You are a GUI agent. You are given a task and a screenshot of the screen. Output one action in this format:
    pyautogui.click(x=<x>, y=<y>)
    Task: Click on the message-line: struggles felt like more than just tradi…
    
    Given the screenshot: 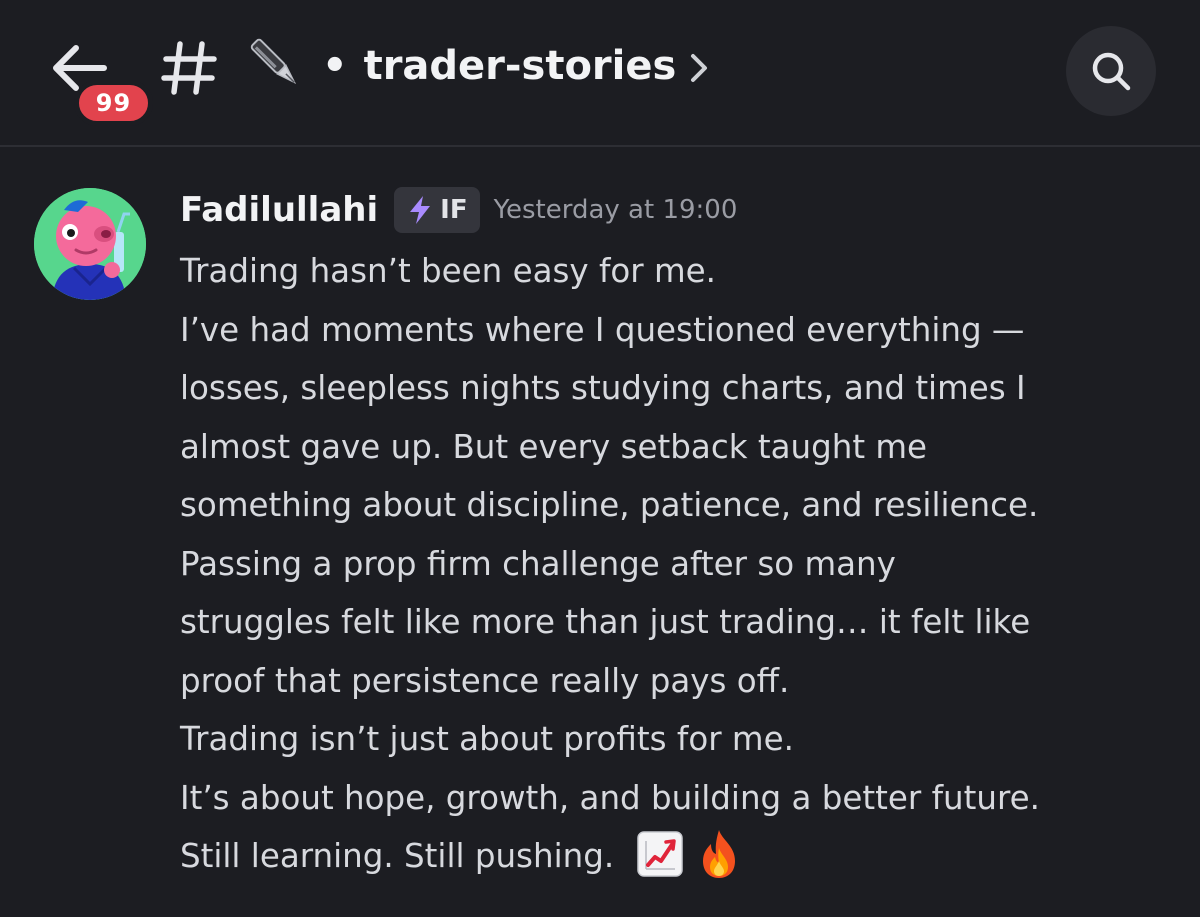 What is the action you would take?
    pyautogui.click(x=605, y=622)
    